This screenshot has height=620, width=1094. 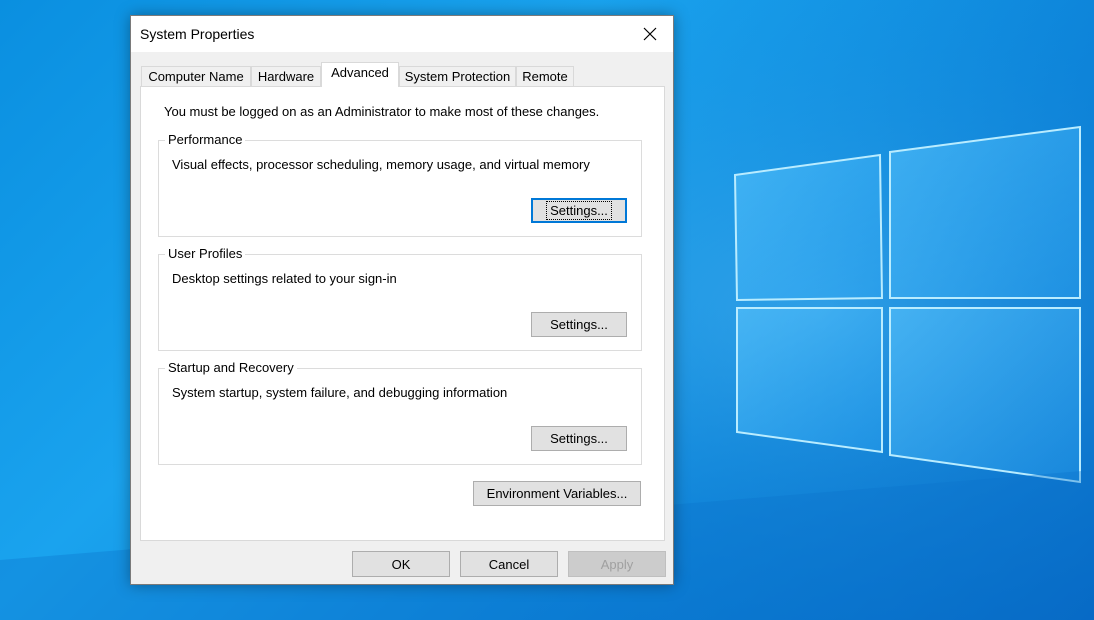 I want to click on close-button, so click(x=650, y=34).